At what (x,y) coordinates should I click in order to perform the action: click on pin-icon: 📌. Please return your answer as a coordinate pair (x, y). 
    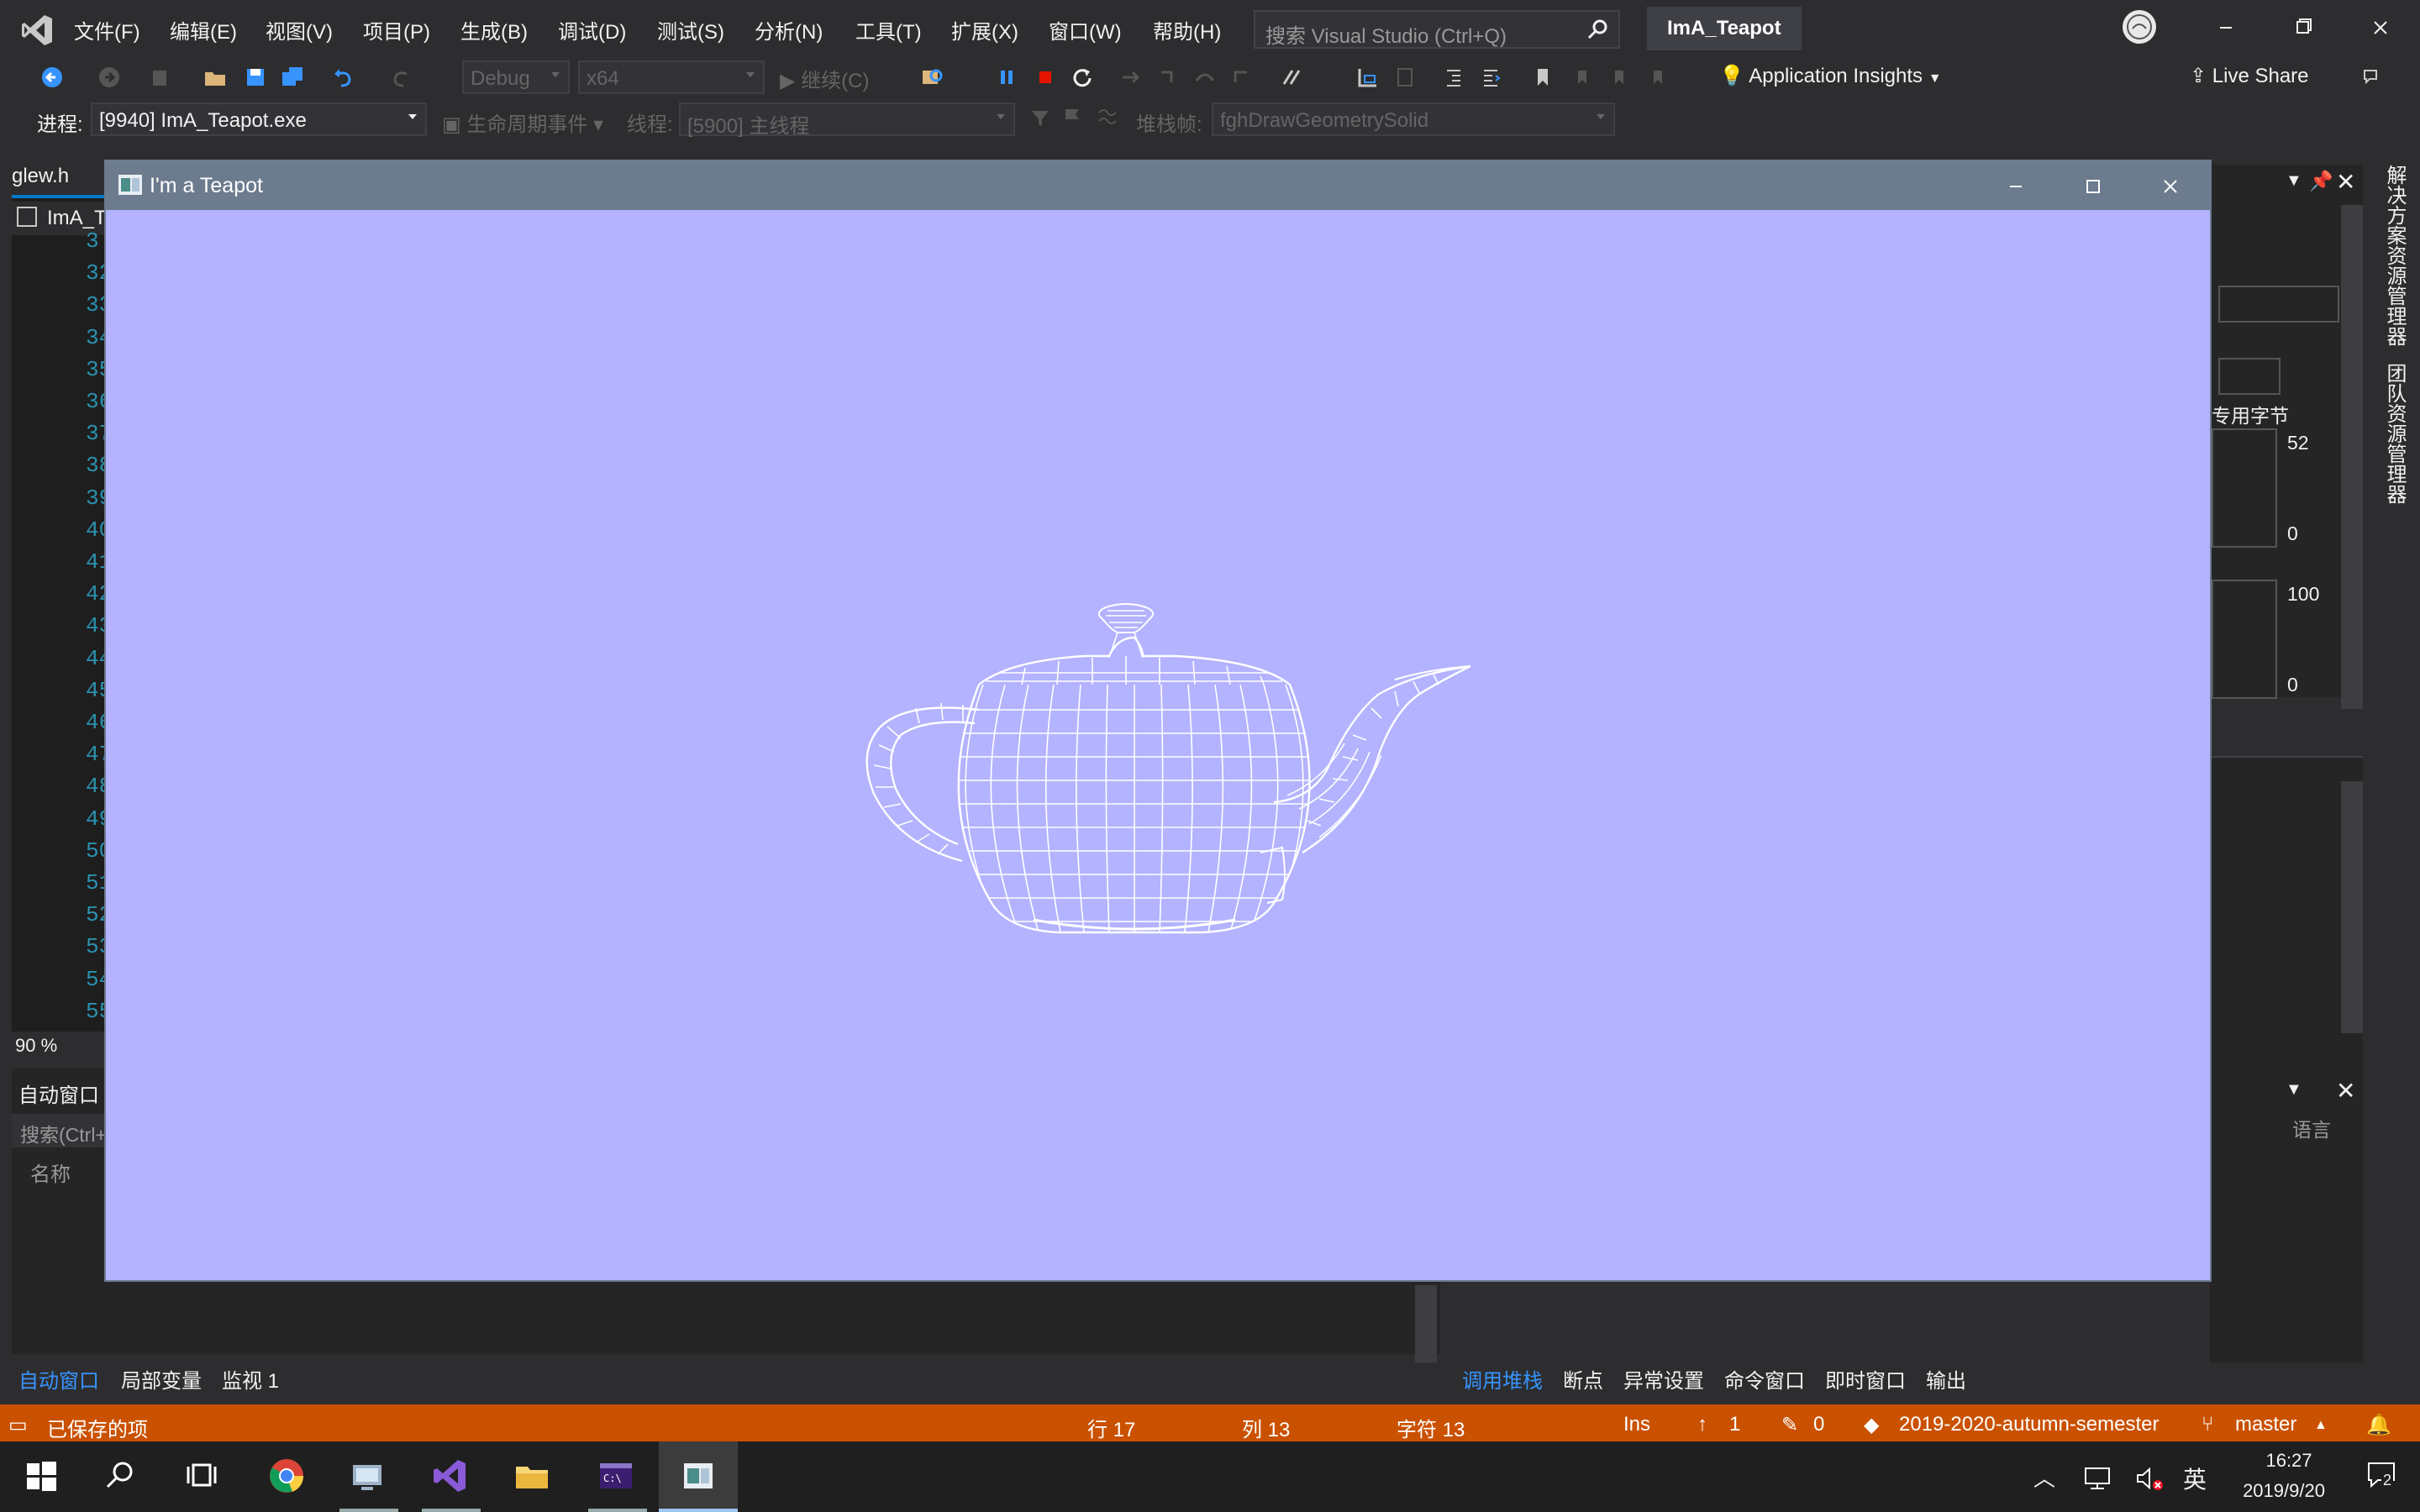
    Looking at the image, I should click on (2321, 181).